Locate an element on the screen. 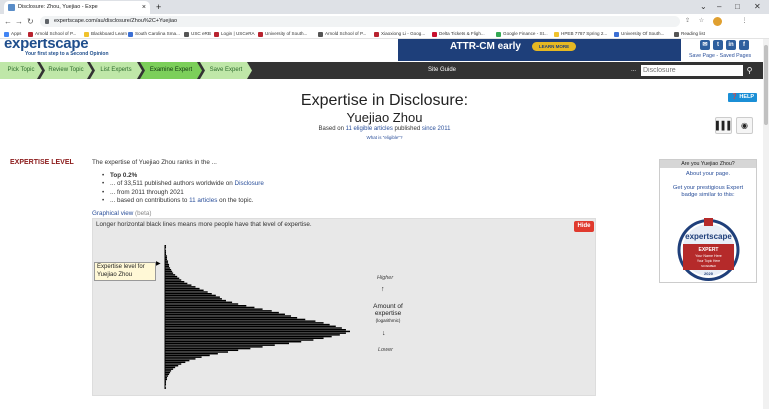  topic-link: Disclosure is located at coordinates (249, 183).